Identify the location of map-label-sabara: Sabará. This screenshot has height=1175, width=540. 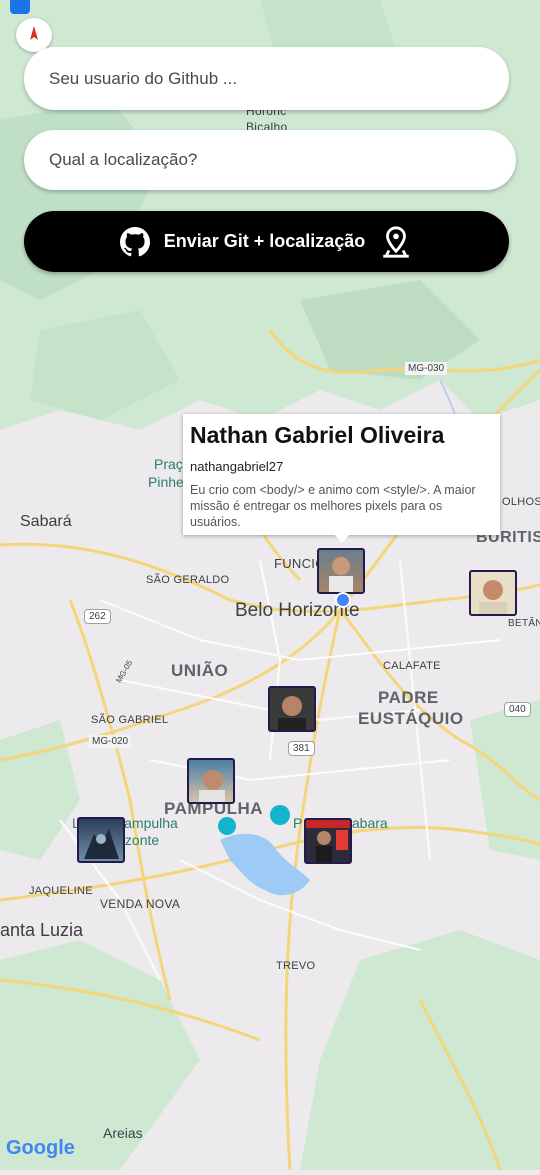
(46, 521).